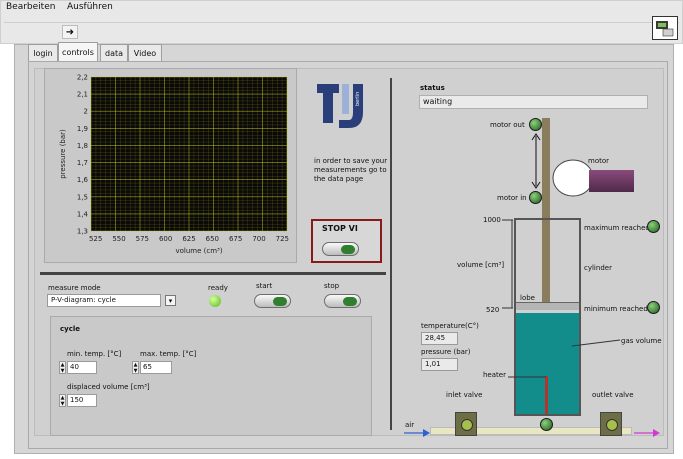 The image size is (683, 459). What do you see at coordinates (535, 124) in the screenshot?
I see `motor-out-button` at bounding box center [535, 124].